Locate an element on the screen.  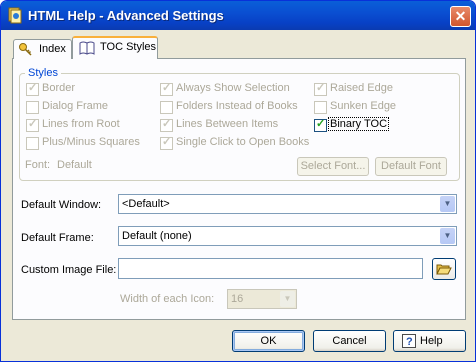
font-label: Font: is located at coordinates (38, 165).